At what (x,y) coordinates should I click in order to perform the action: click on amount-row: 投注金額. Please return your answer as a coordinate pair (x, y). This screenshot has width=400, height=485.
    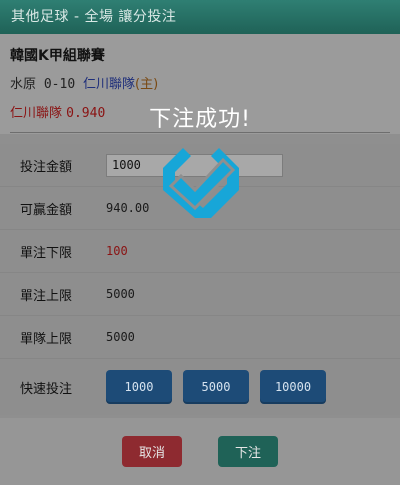
    Looking at the image, I should click on (200, 165).